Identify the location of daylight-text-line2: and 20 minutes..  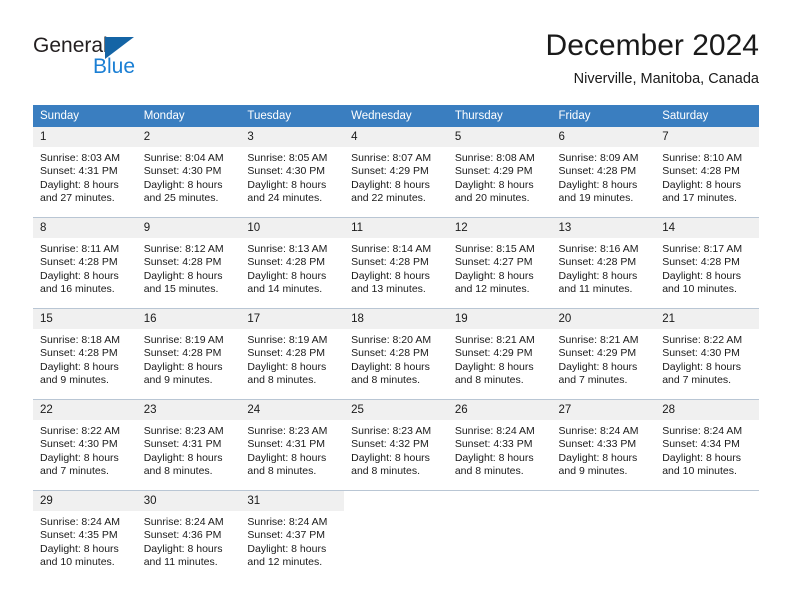
(492, 197).